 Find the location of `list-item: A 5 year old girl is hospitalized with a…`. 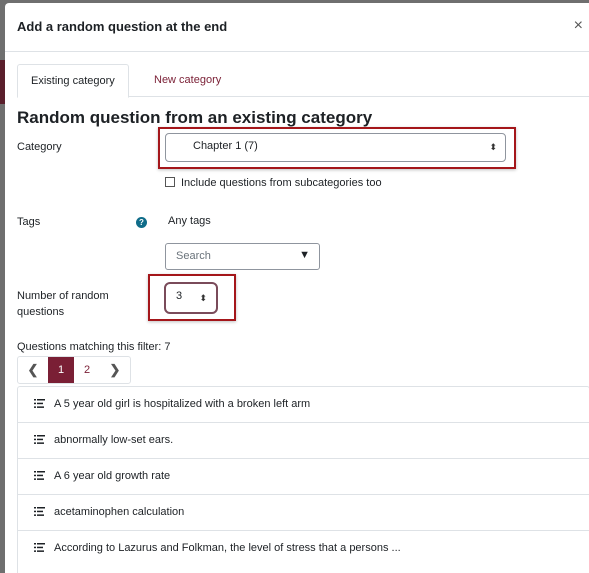

list-item: A 5 year old girl is hospitalized with a… is located at coordinates (303, 405).